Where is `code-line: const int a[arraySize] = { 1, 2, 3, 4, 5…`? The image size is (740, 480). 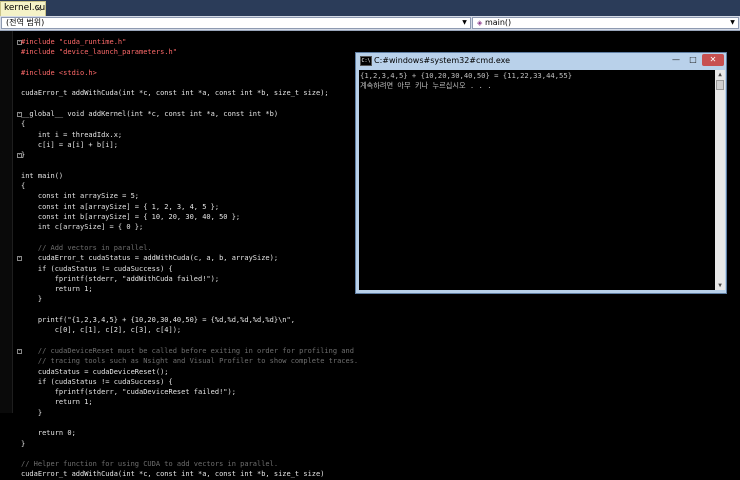
code-line: const int a[arraySize] = { 1, 2, 3, 4, 5… is located at coordinates (189, 207).